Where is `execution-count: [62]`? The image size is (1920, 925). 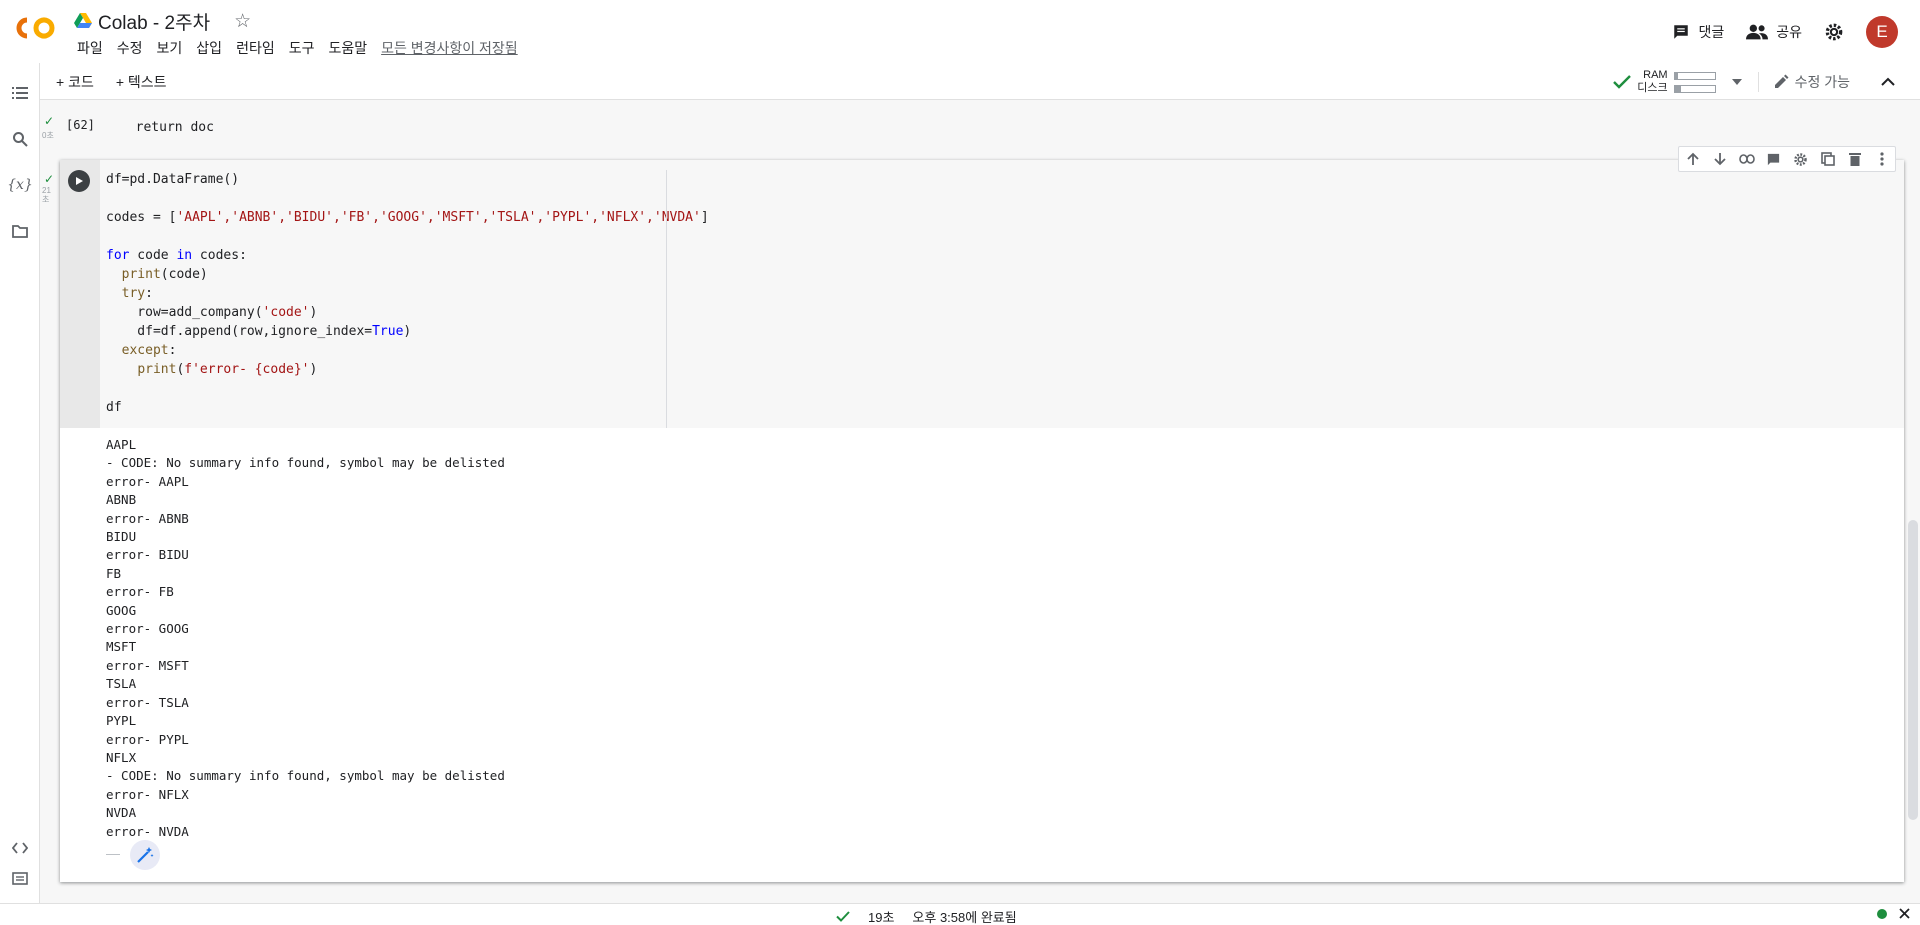 execution-count: [62] is located at coordinates (80, 125).